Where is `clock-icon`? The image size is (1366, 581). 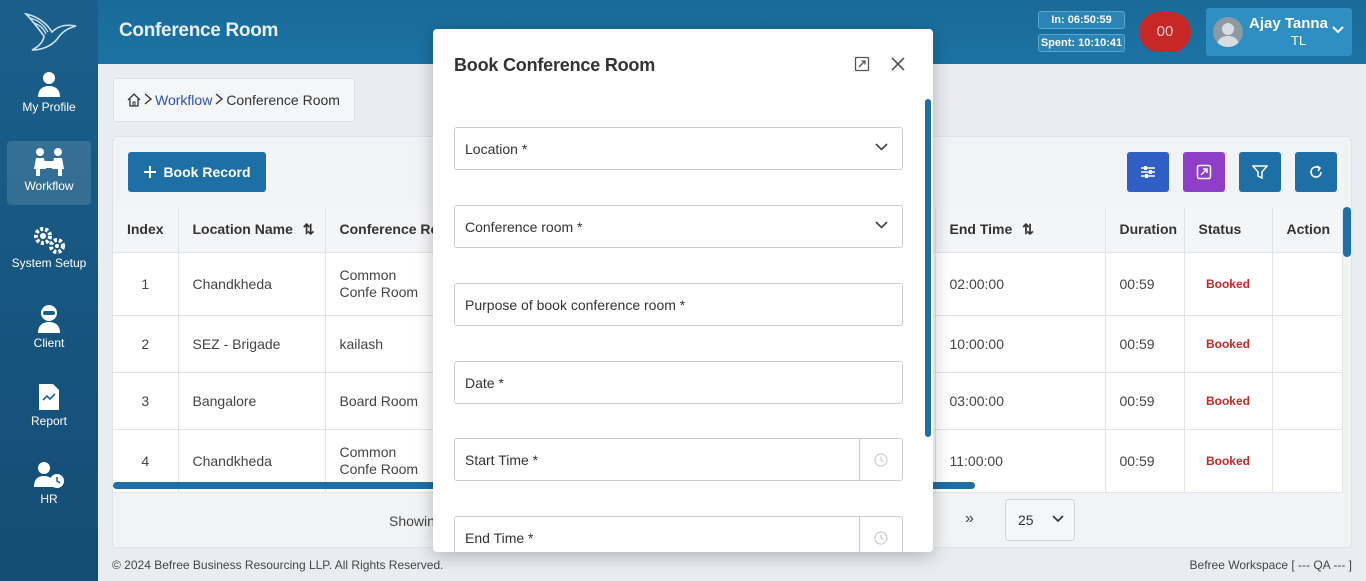
clock-icon is located at coordinates (881, 459).